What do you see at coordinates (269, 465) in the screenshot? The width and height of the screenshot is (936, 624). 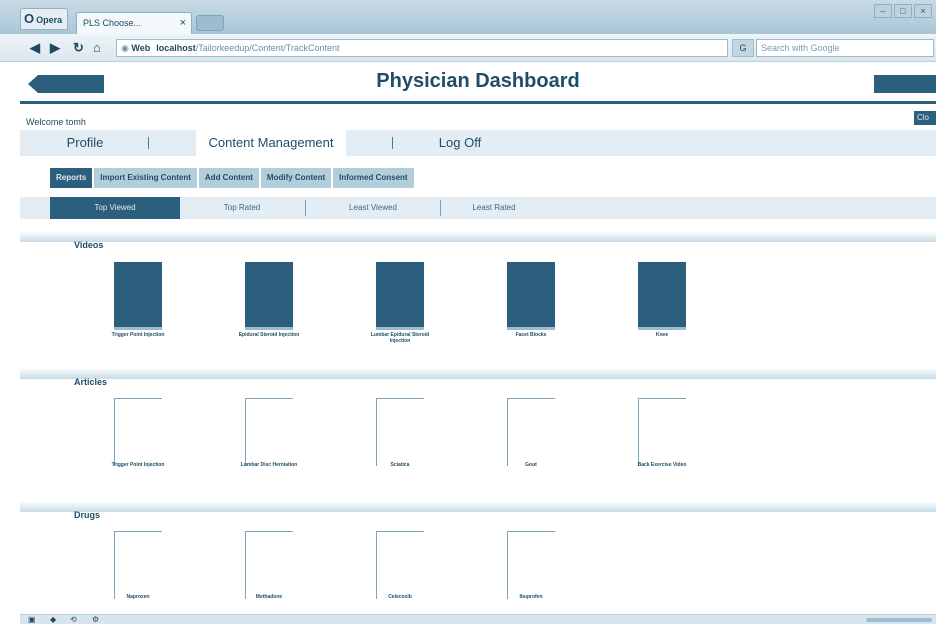 I see `article-caption: Lumbar Disc Herniation` at bounding box center [269, 465].